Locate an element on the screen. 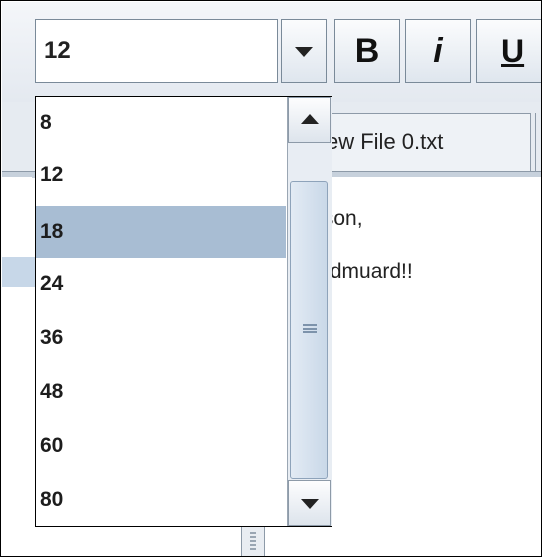 This screenshot has width=542, height=557. font-size-combo: 12 is located at coordinates (156, 51).